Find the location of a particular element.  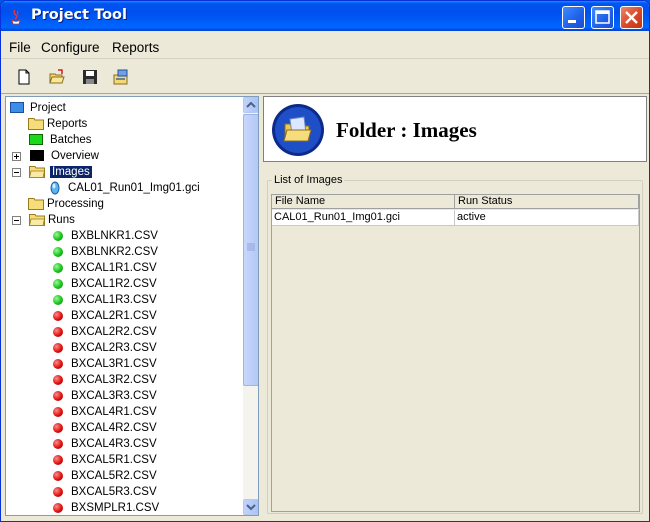

tree-node-run-file: BXCAL5R2.CSV is located at coordinates (143, 476).